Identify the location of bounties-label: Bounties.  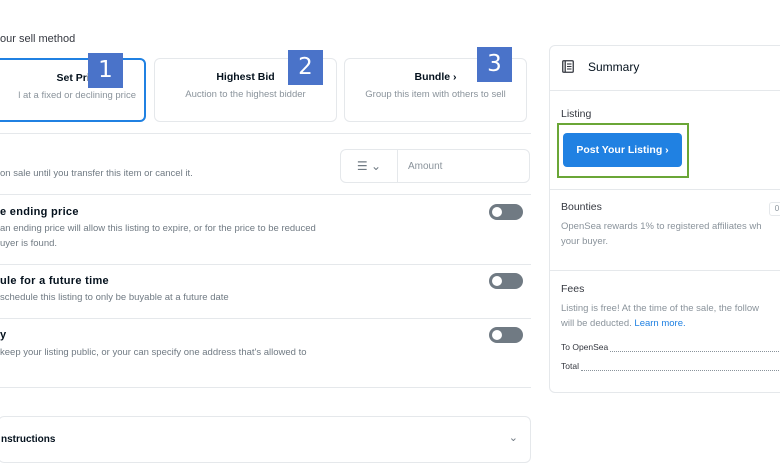
(581, 207).